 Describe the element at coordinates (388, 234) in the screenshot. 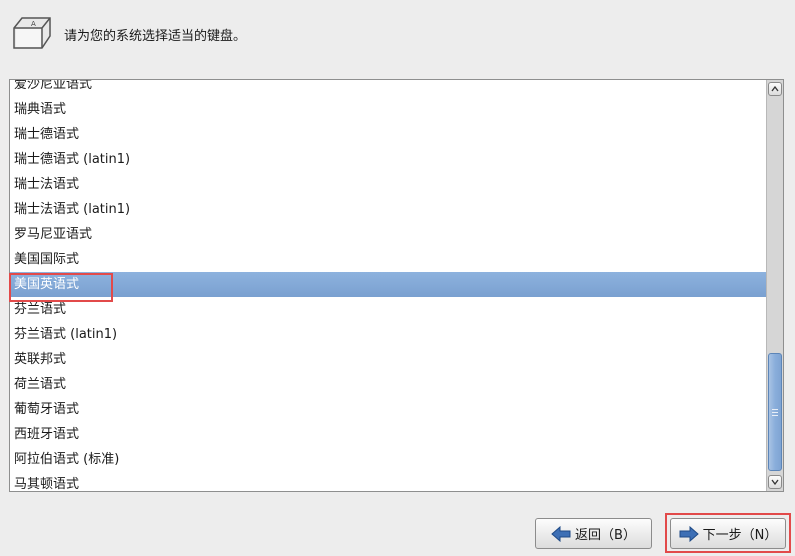

I see `list-item: 罗马尼亚语式` at that location.